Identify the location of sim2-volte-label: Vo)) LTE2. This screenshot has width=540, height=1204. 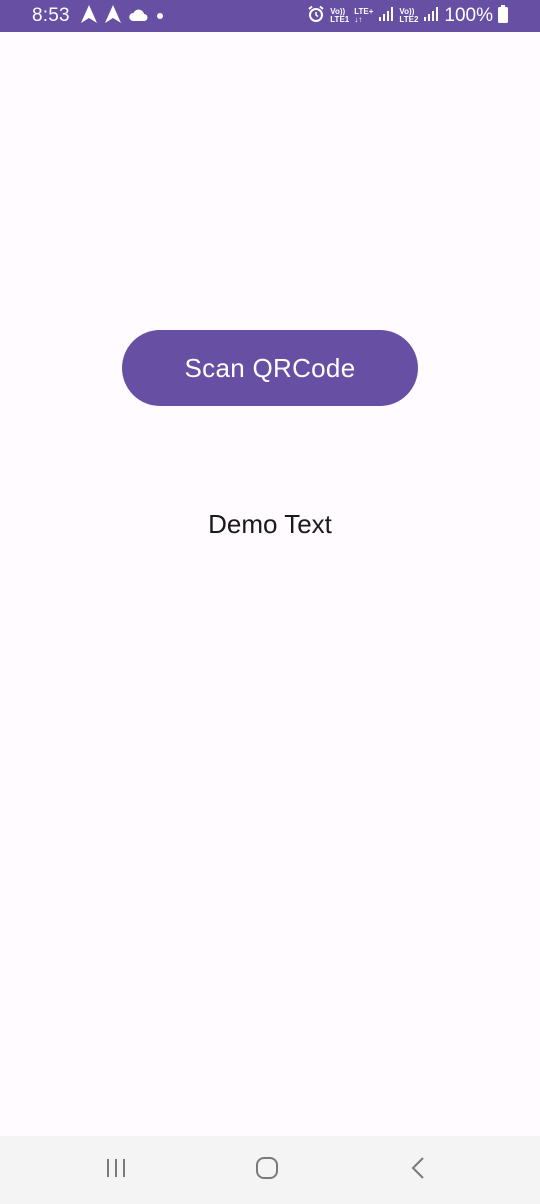
(408, 16).